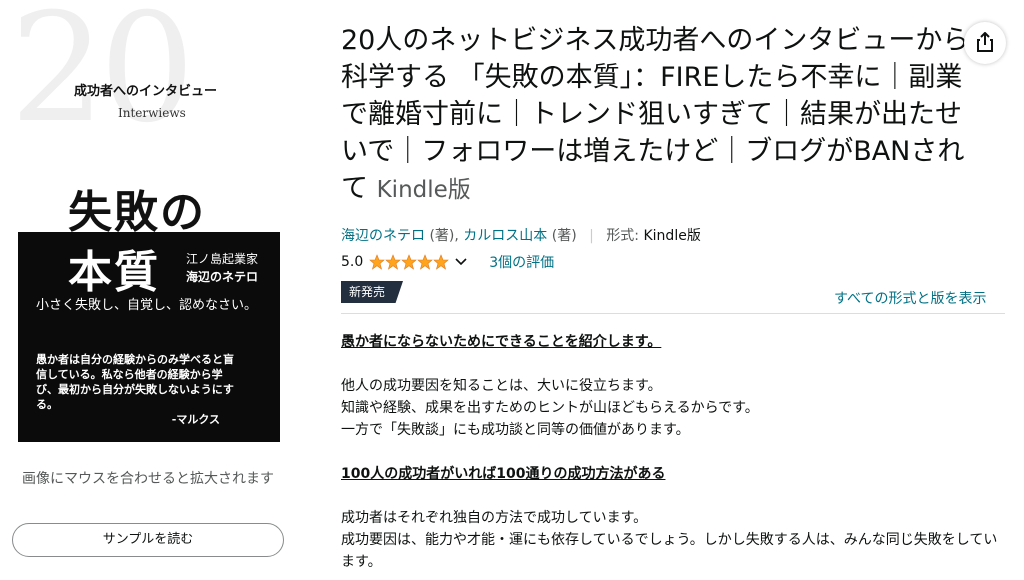  I want to click on cover-series-number: 20, so click(106, 78).